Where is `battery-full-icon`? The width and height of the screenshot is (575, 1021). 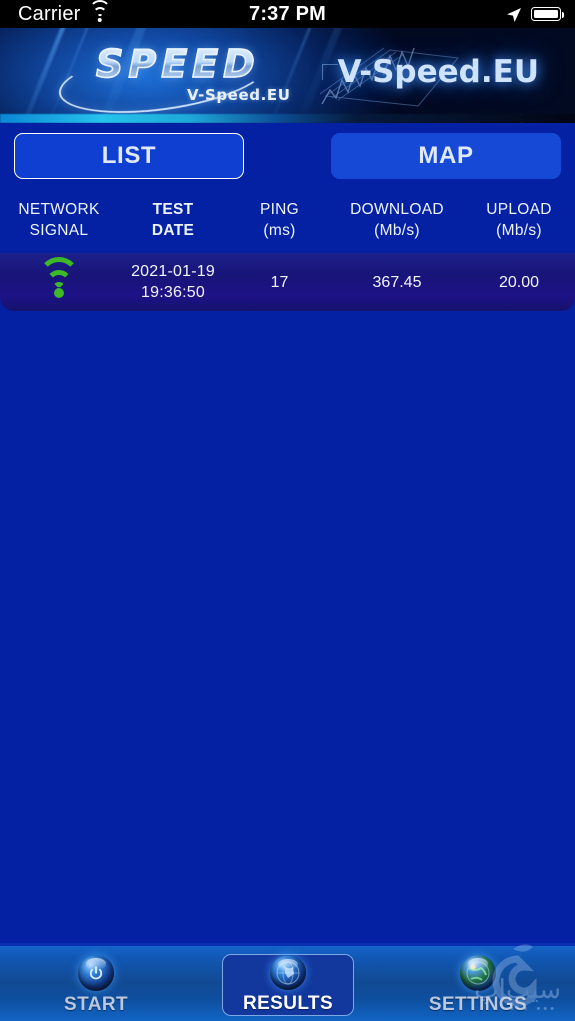 battery-full-icon is located at coordinates (548, 14).